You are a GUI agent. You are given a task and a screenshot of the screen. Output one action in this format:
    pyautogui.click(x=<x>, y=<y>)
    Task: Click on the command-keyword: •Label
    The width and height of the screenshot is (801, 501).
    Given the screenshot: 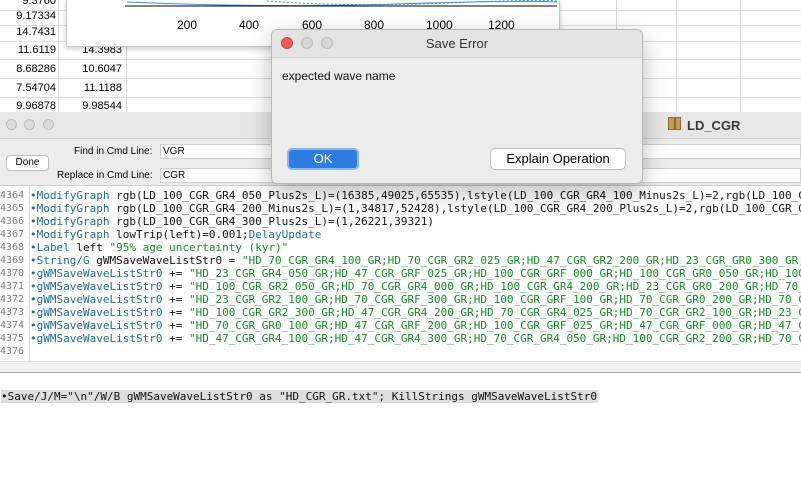 What is the action you would take?
    pyautogui.click(x=50, y=247)
    